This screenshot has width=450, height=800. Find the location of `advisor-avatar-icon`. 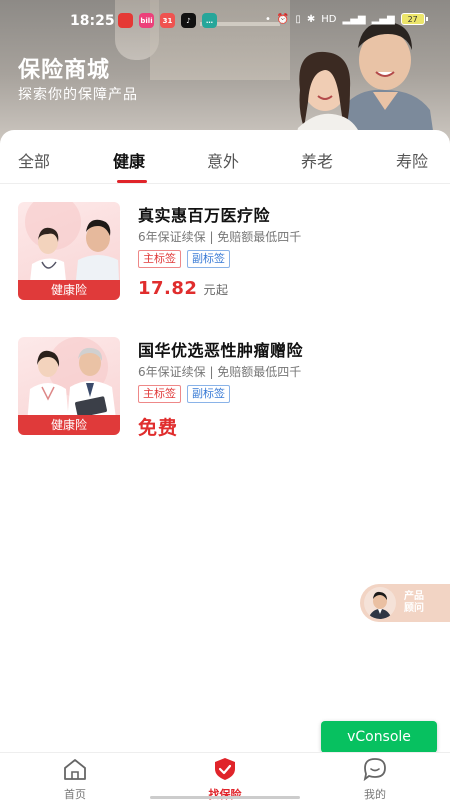

advisor-avatar-icon is located at coordinates (380, 605).